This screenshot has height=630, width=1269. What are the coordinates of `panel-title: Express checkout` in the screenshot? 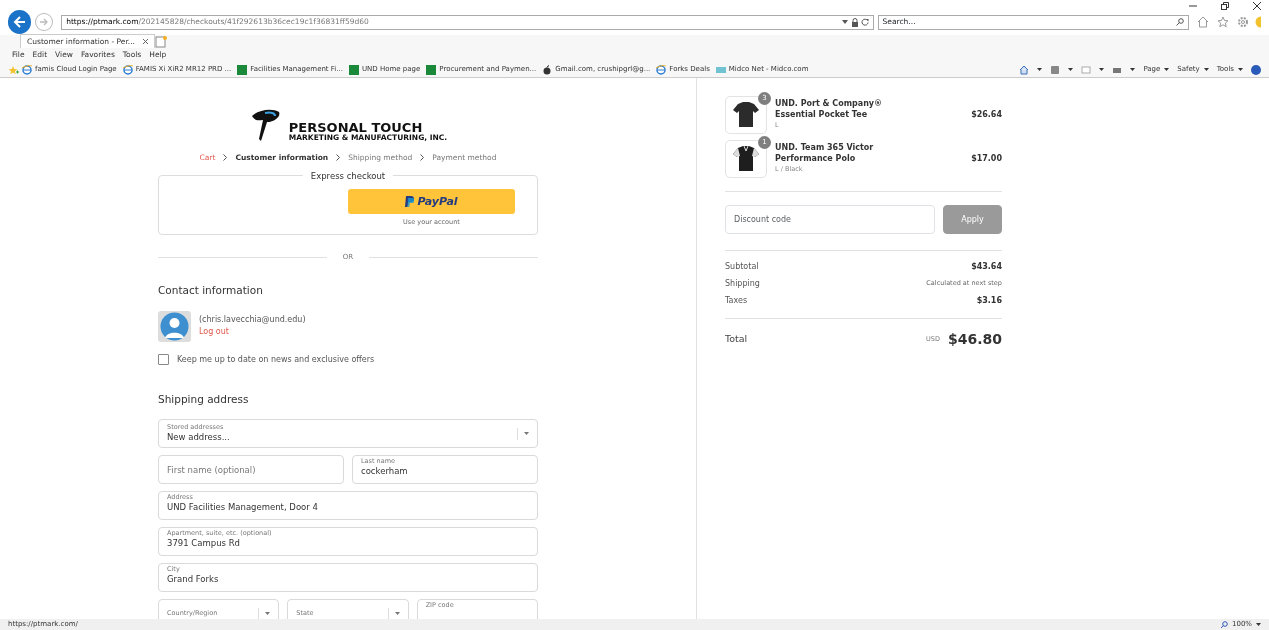 It's located at (348, 176).